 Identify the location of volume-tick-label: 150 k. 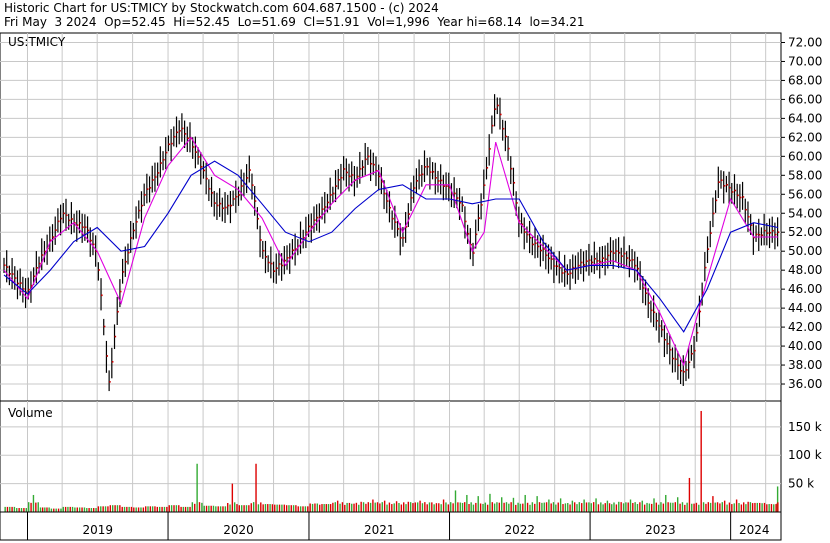
(805, 427).